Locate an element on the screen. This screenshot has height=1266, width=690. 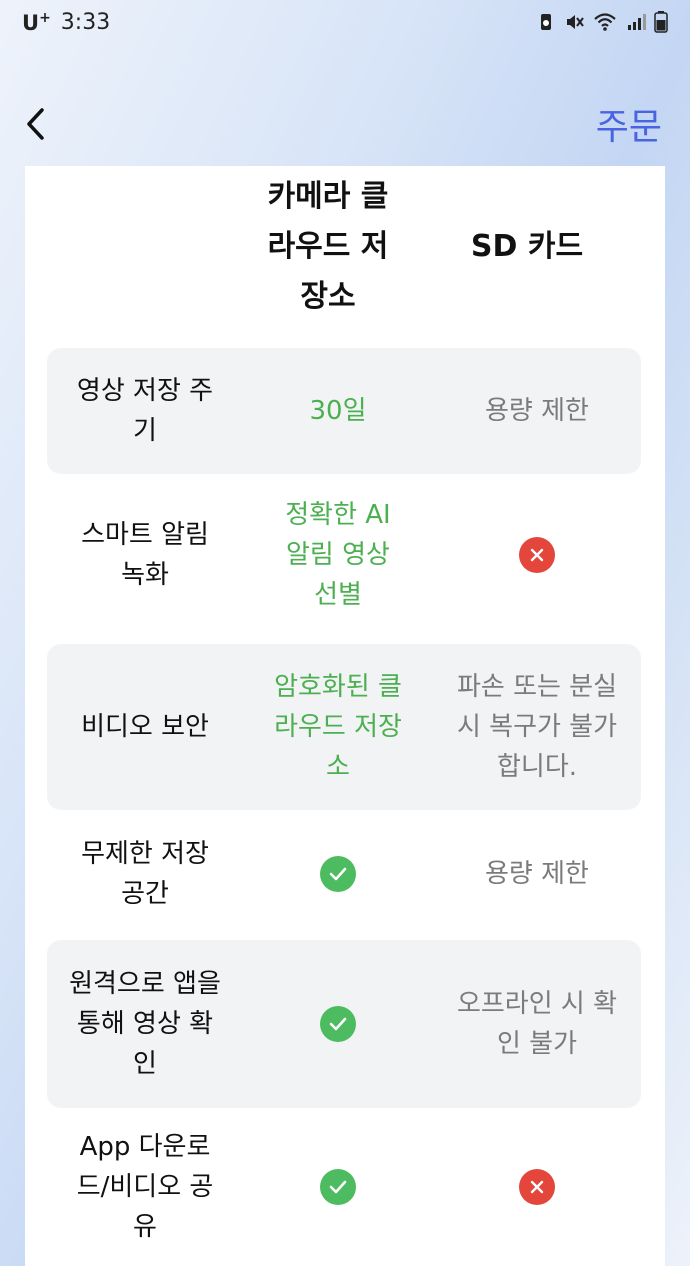
table-row: 스마트 알림 녹화 정확한 AI 알림 영상 선별 is located at coordinates (344, 555).